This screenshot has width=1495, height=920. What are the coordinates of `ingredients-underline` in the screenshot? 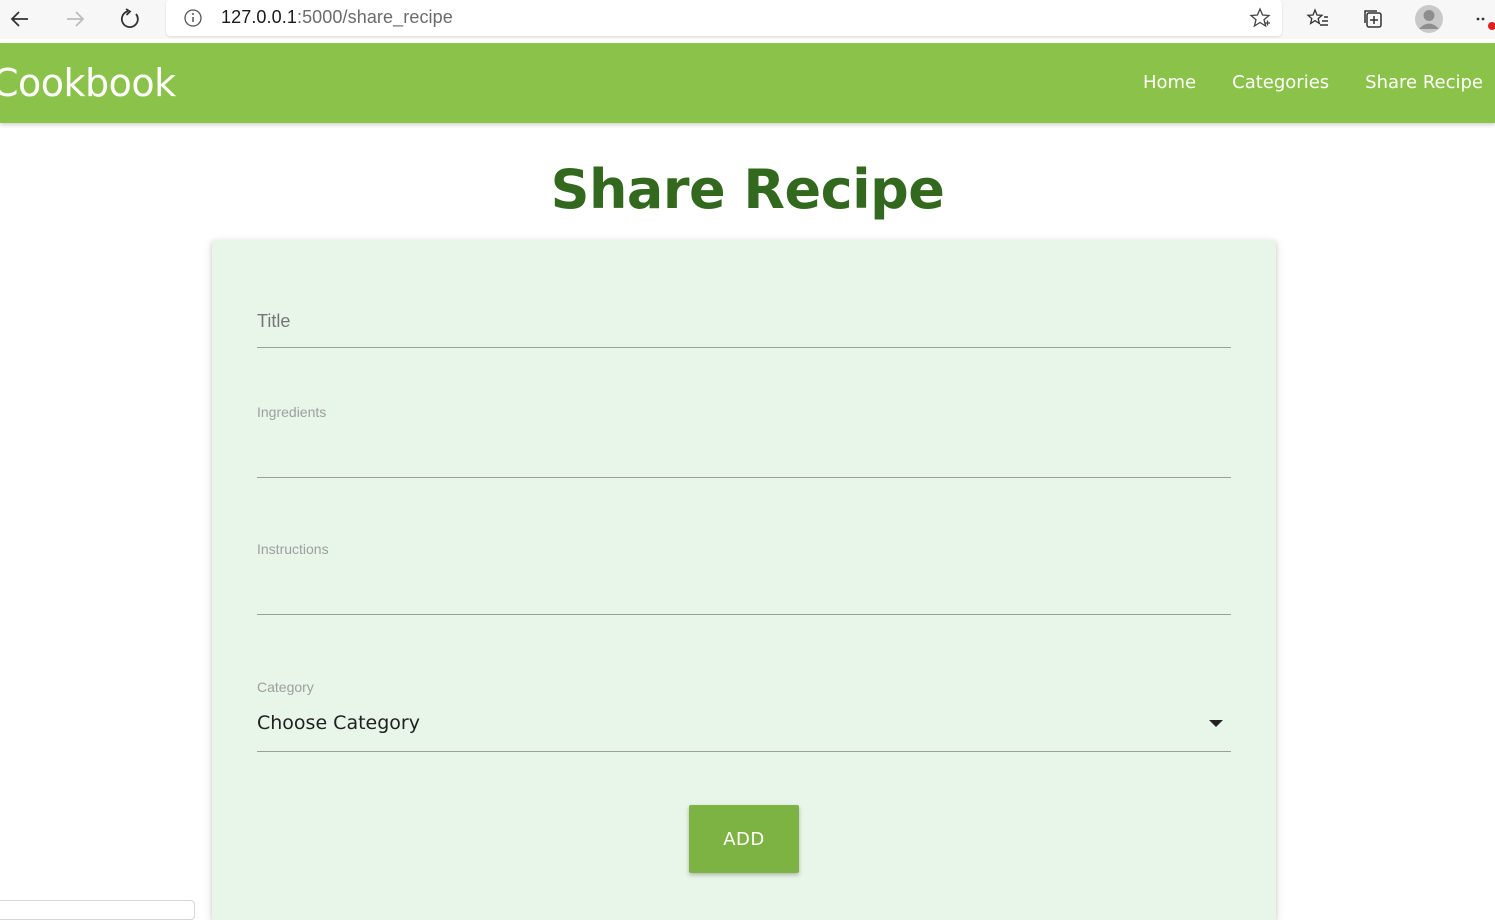 It's located at (744, 477).